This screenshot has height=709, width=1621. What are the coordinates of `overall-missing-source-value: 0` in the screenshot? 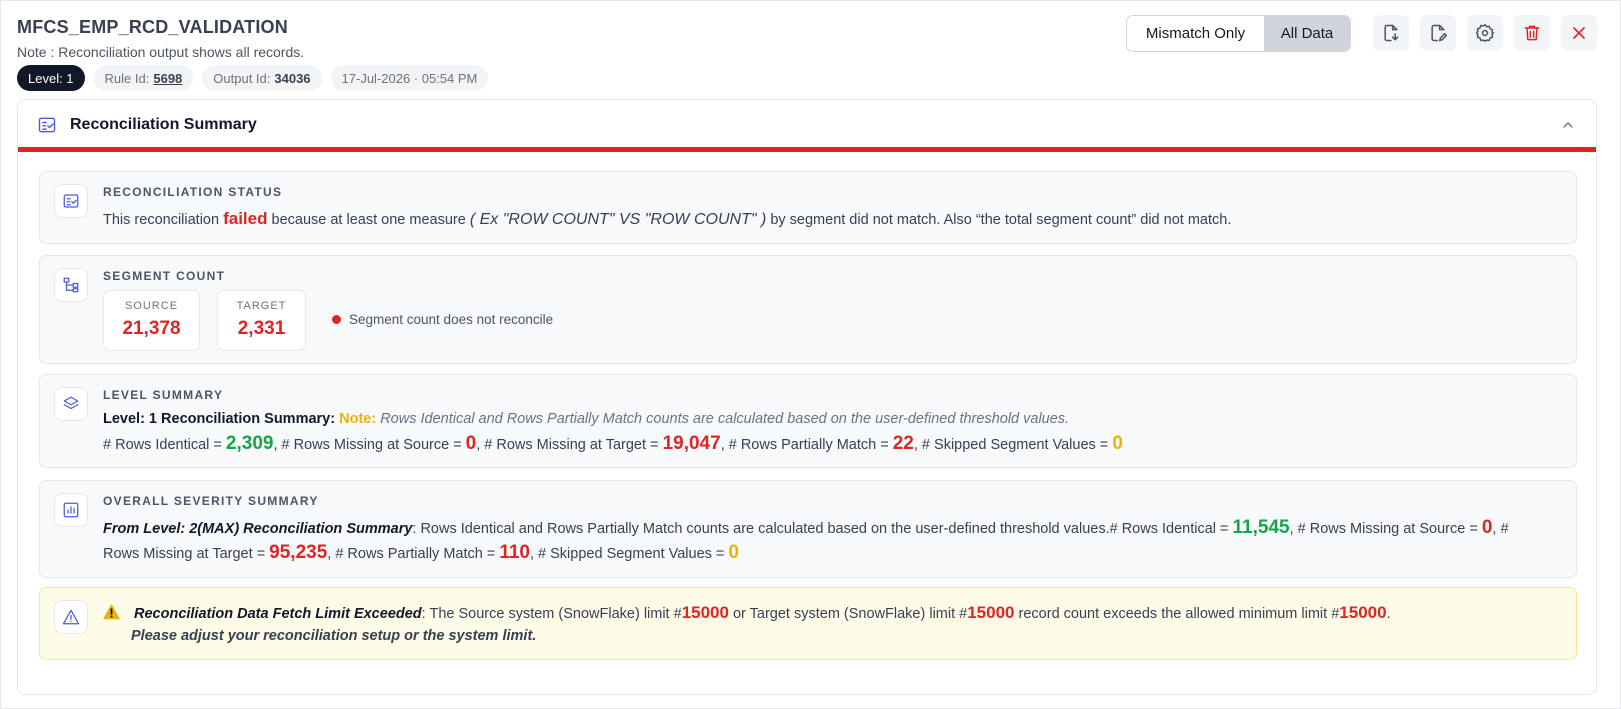 It's located at (1487, 527).